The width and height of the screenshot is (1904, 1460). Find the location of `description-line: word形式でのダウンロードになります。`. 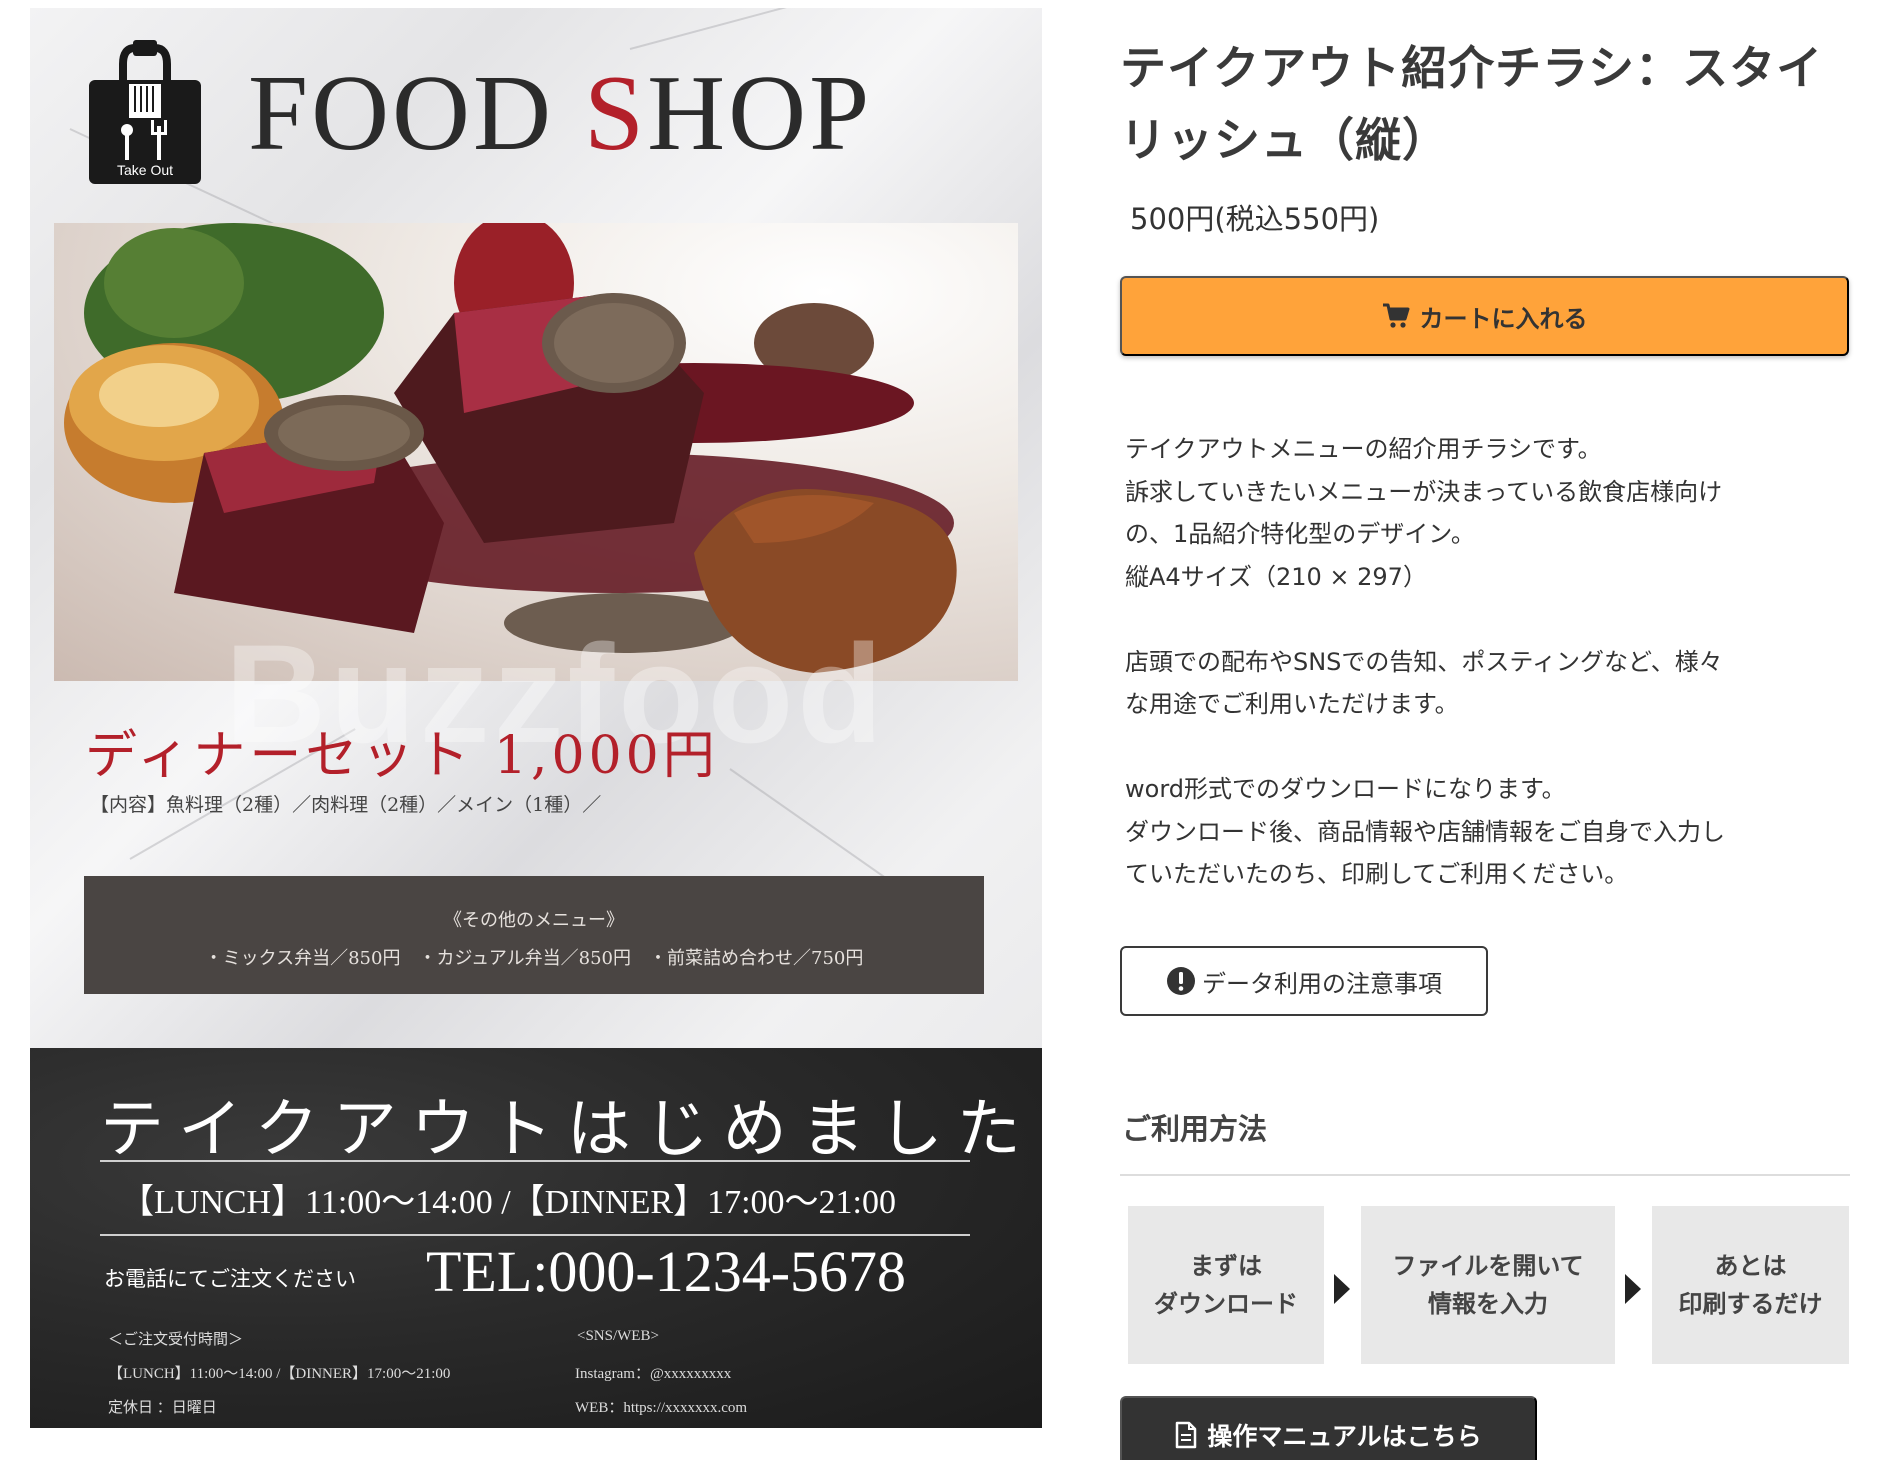

description-line: word形式でのダウンロードになります。 is located at coordinates (1345, 789).